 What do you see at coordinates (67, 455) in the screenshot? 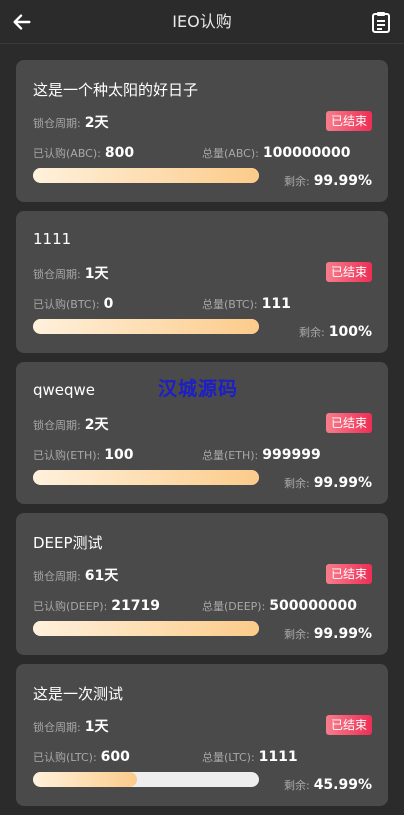
I see `subscribed-label: 已认购(ETH):` at bounding box center [67, 455].